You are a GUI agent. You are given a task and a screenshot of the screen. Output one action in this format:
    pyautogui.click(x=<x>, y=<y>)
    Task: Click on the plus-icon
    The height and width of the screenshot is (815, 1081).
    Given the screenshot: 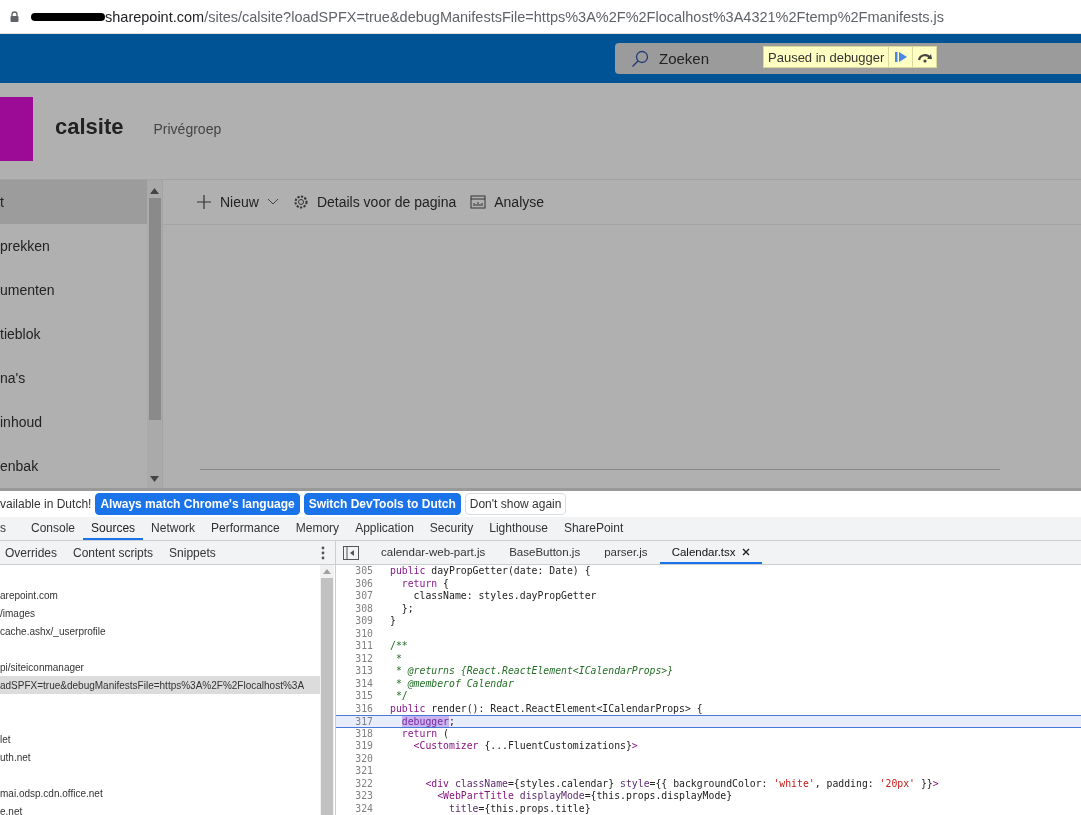 What is the action you would take?
    pyautogui.click(x=204, y=202)
    